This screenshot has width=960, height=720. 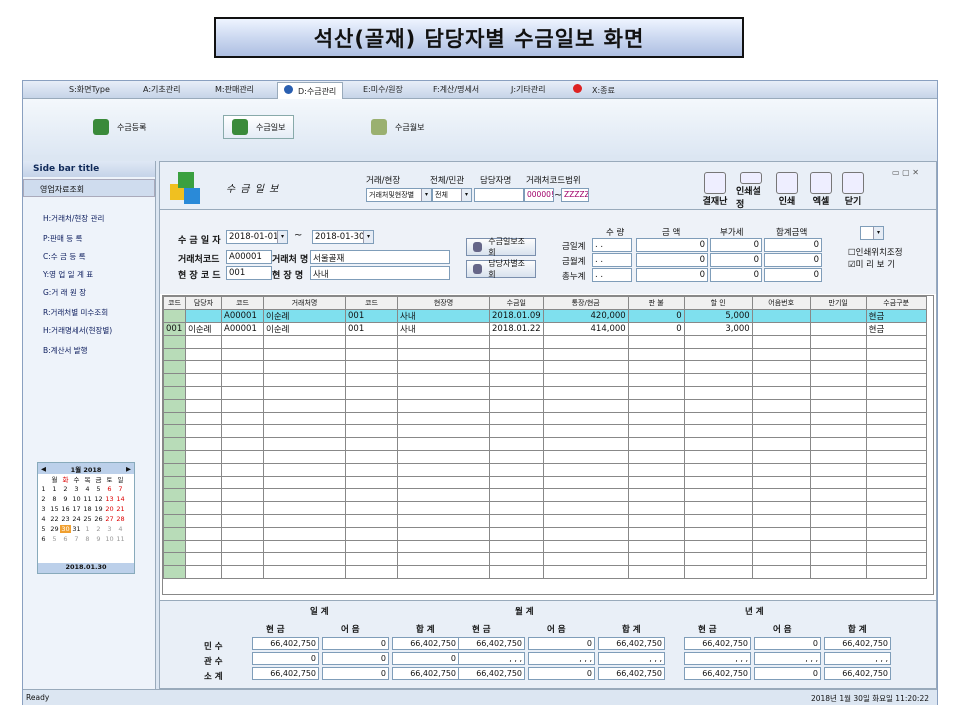 What do you see at coordinates (380, 273) in the screenshot?
I see `site-name-input: 사내` at bounding box center [380, 273].